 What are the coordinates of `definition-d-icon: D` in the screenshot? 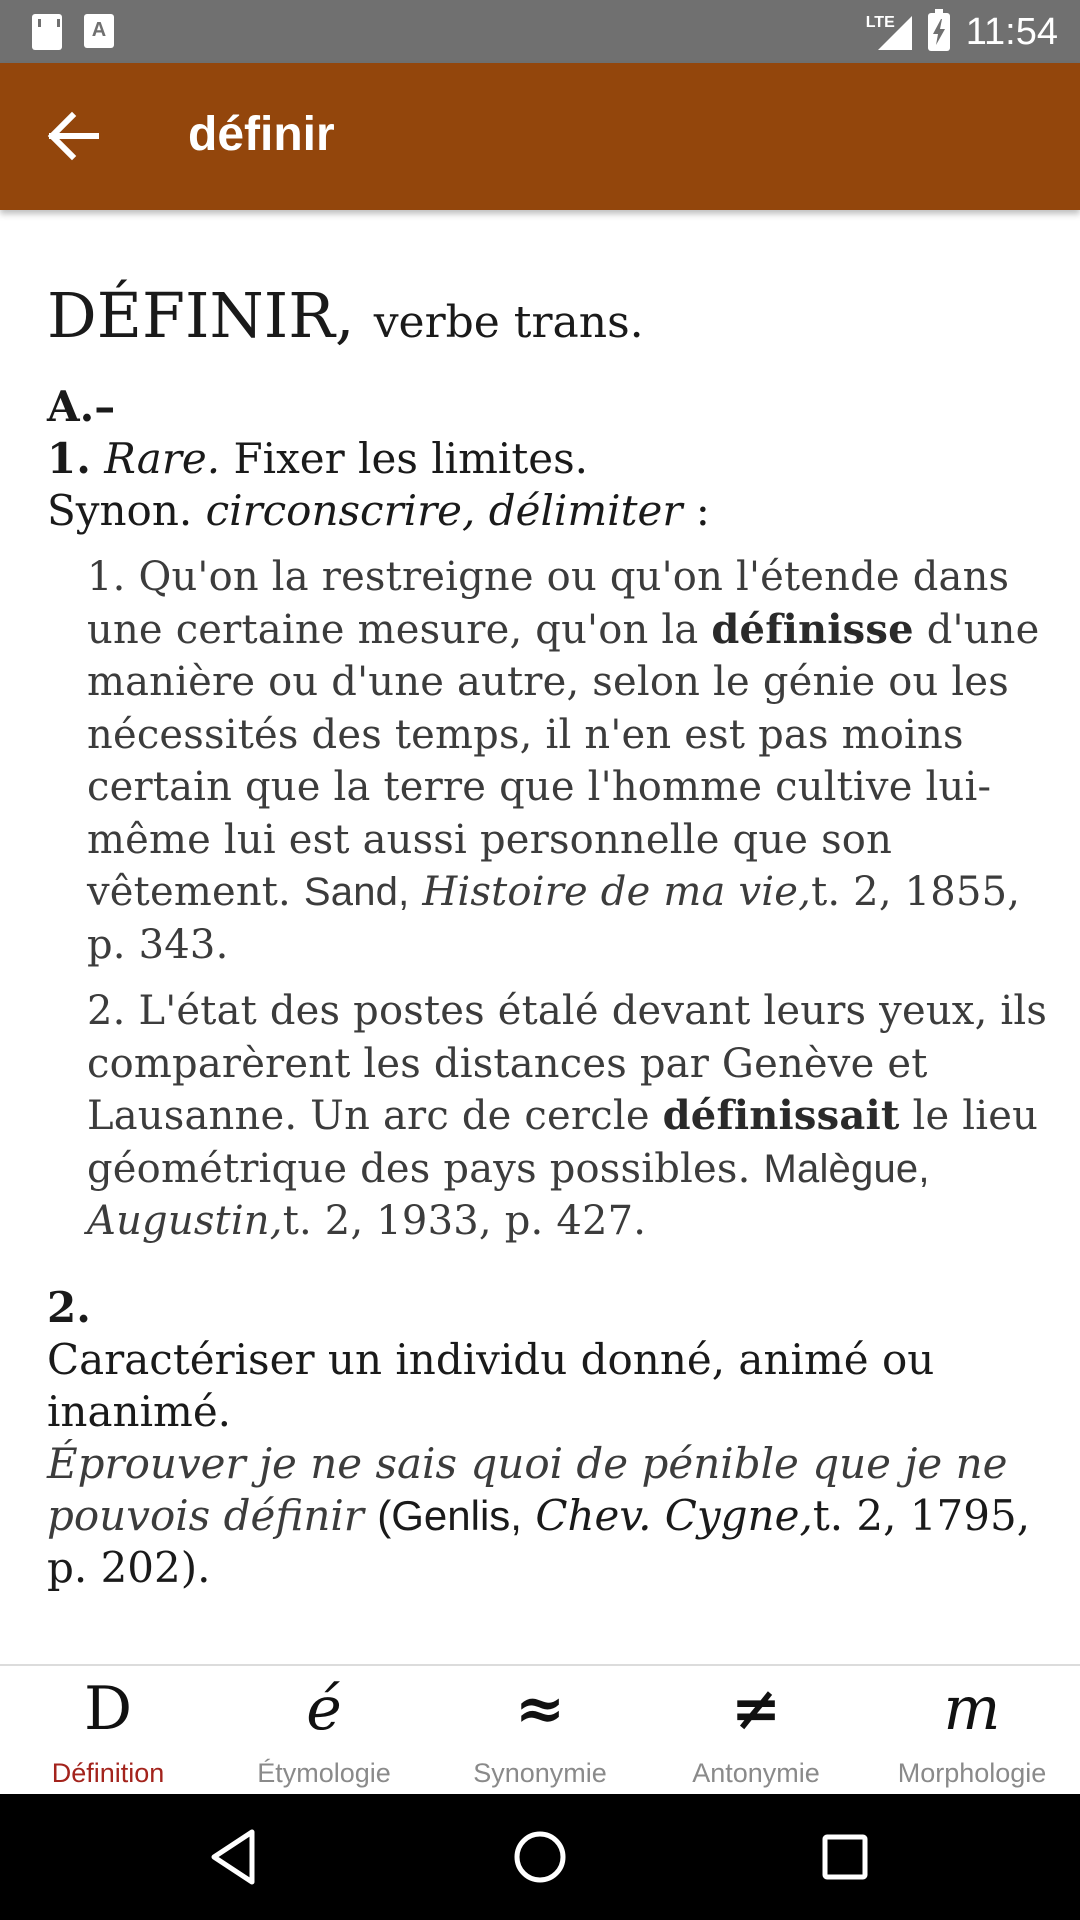 It's located at (108, 1709).